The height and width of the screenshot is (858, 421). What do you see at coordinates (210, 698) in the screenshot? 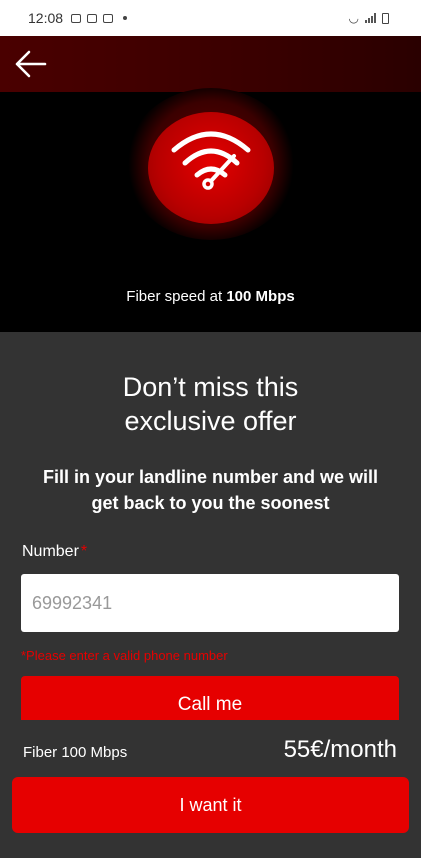
I see `call-me-button: Call me` at bounding box center [210, 698].